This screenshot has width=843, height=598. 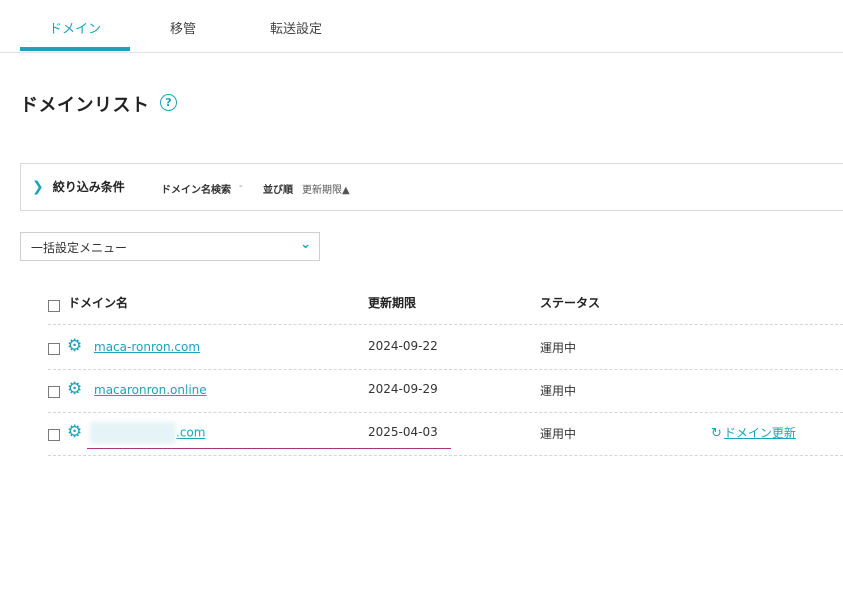 What do you see at coordinates (133, 433) in the screenshot?
I see `redacted-blur` at bounding box center [133, 433].